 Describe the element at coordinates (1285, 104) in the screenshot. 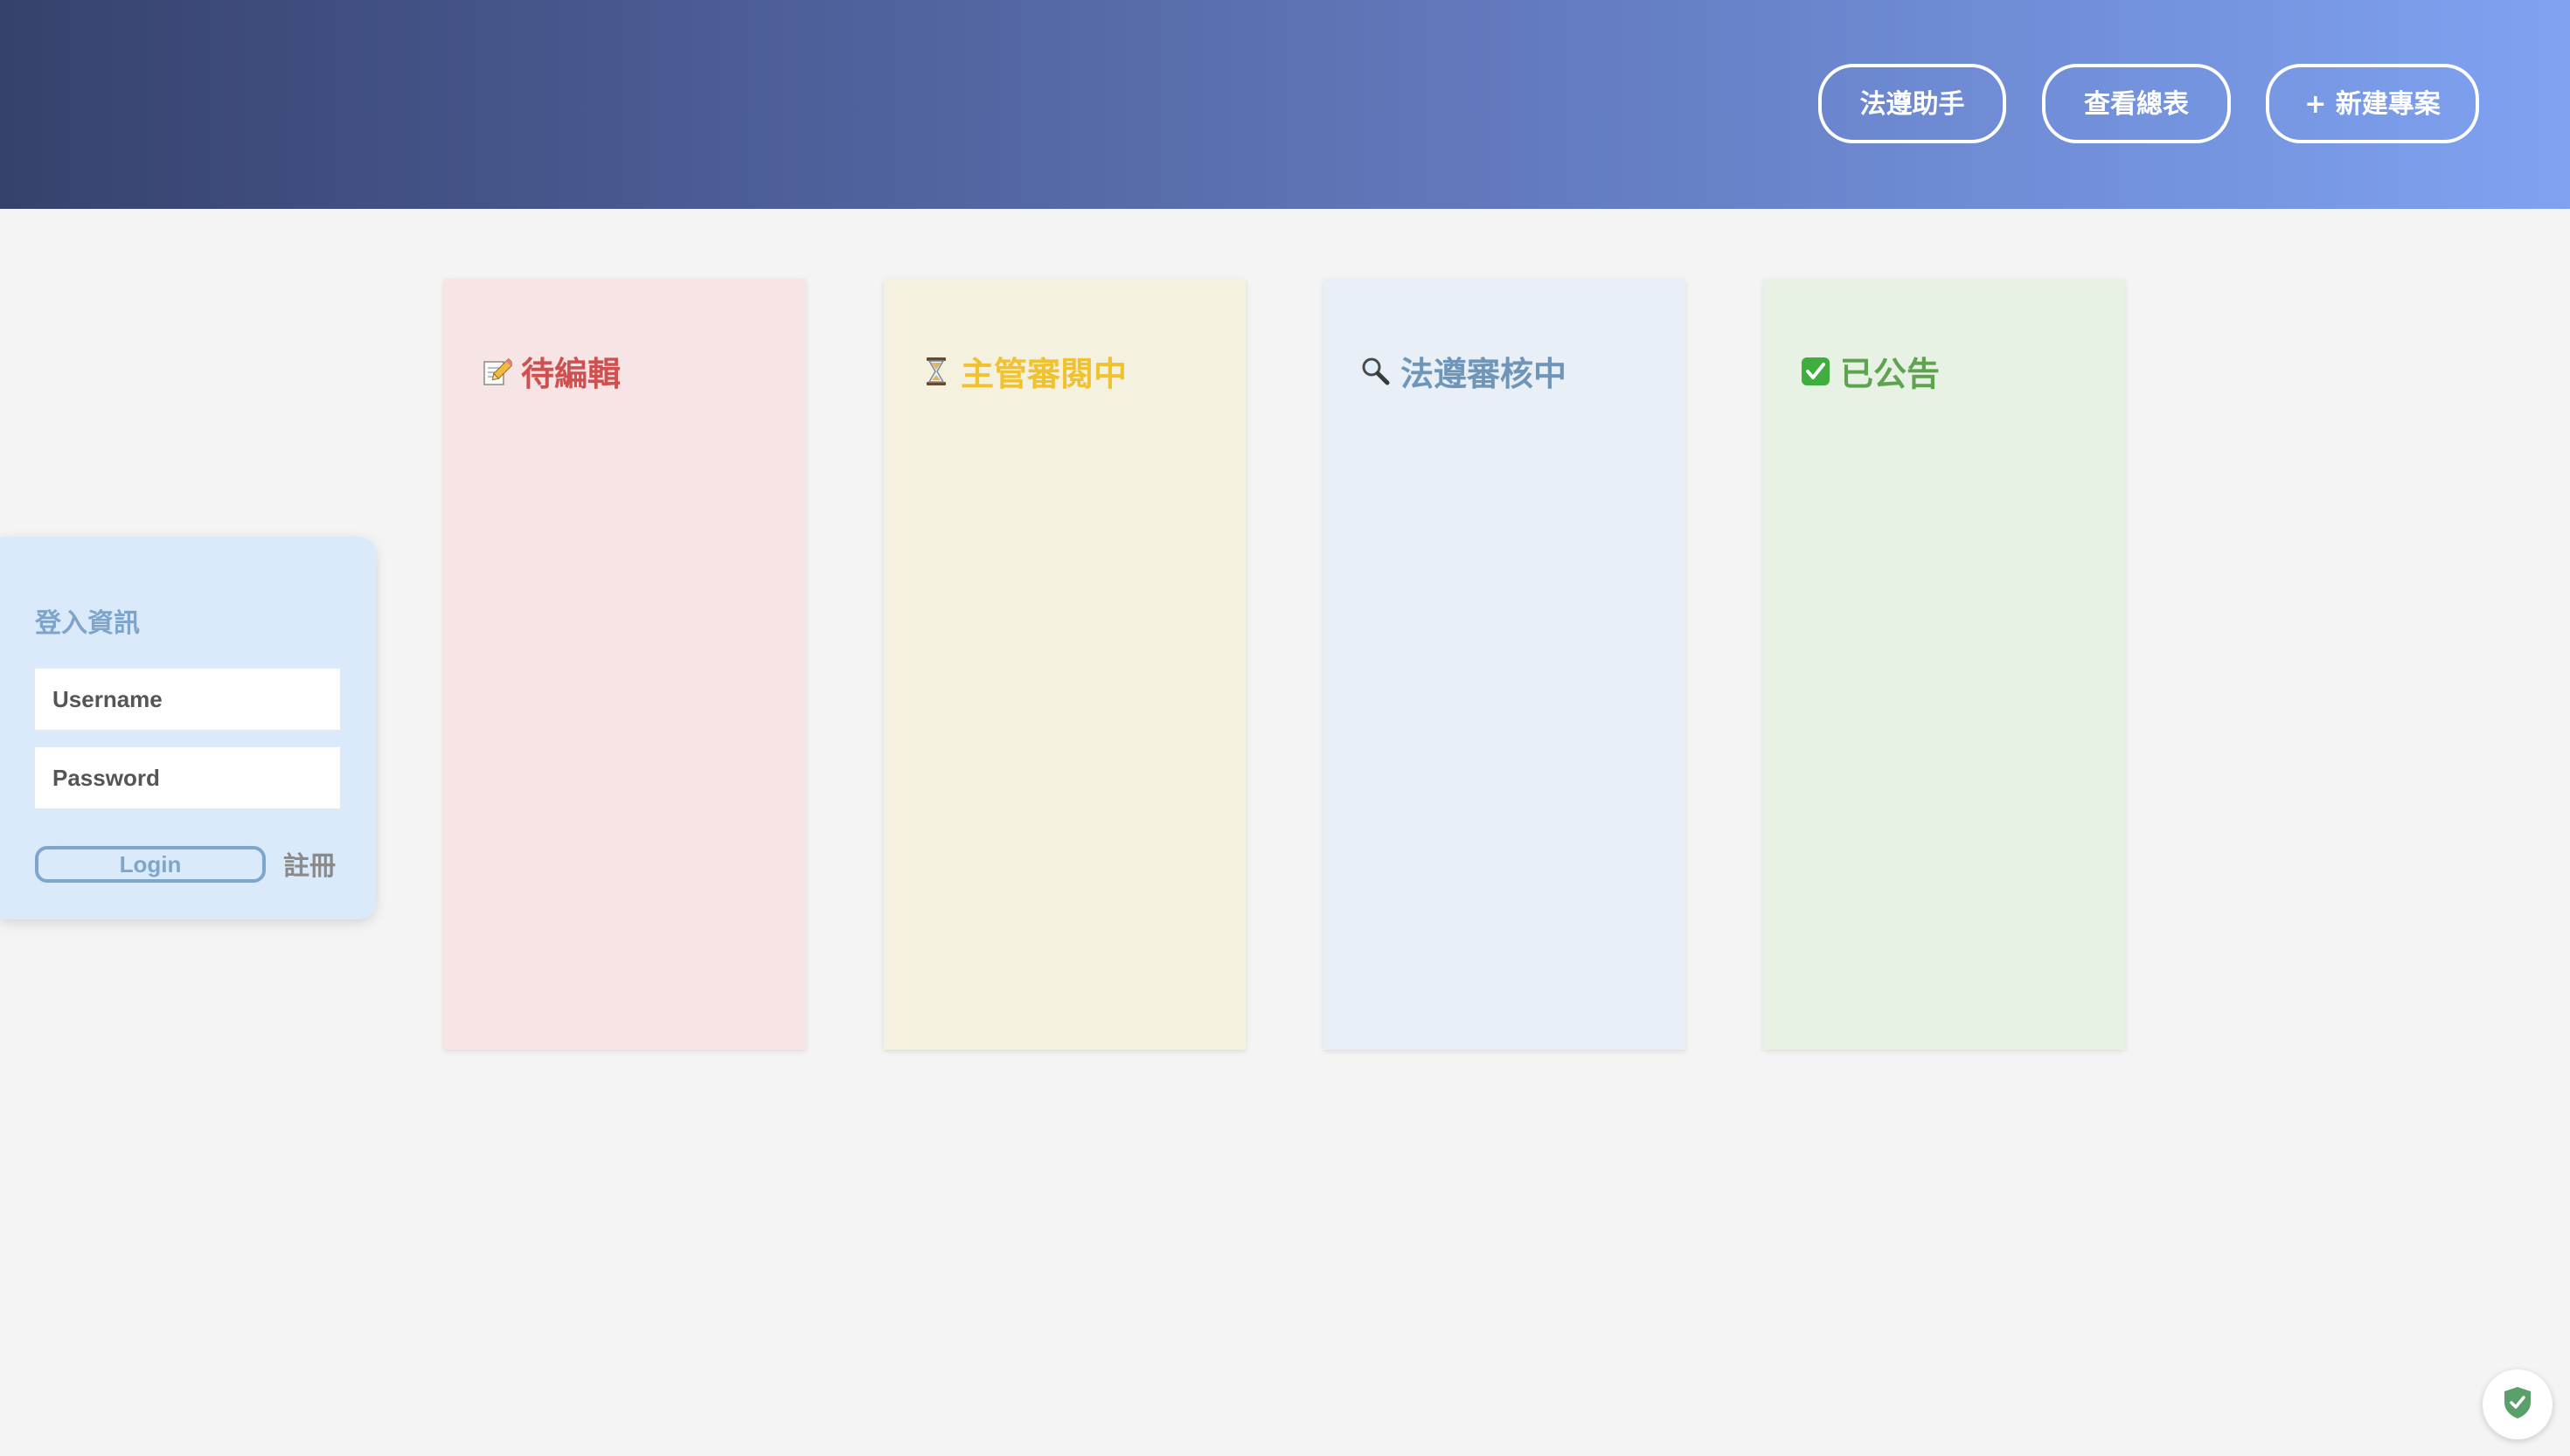

I see `header-bar: 法遵助手 查看總表 + 新建專案` at that location.